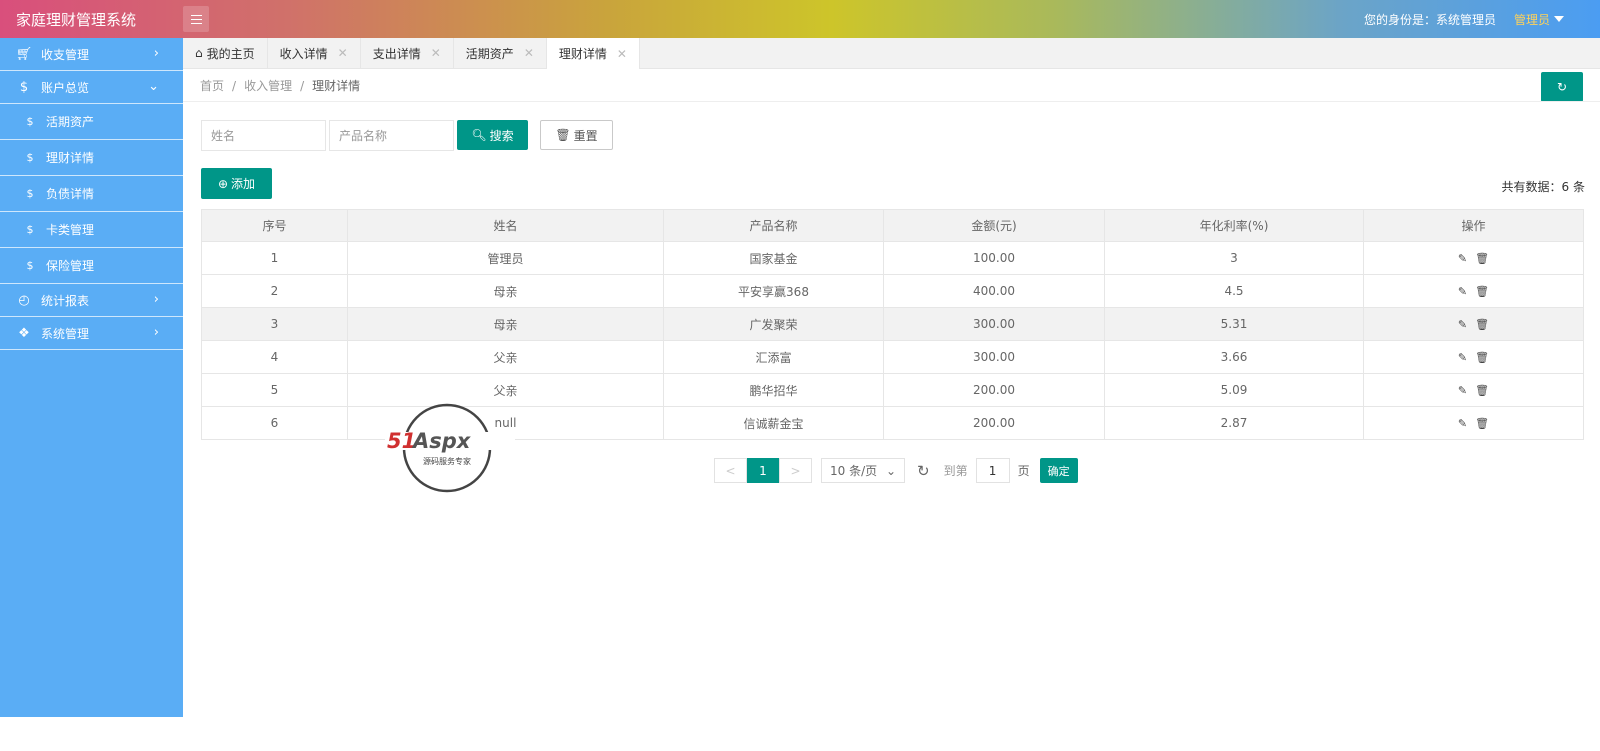 Image resolution: width=1600 pixels, height=751 pixels. I want to click on sidebar-item-income-expense: 🛒︎ 收支管理 ›, so click(91, 54).